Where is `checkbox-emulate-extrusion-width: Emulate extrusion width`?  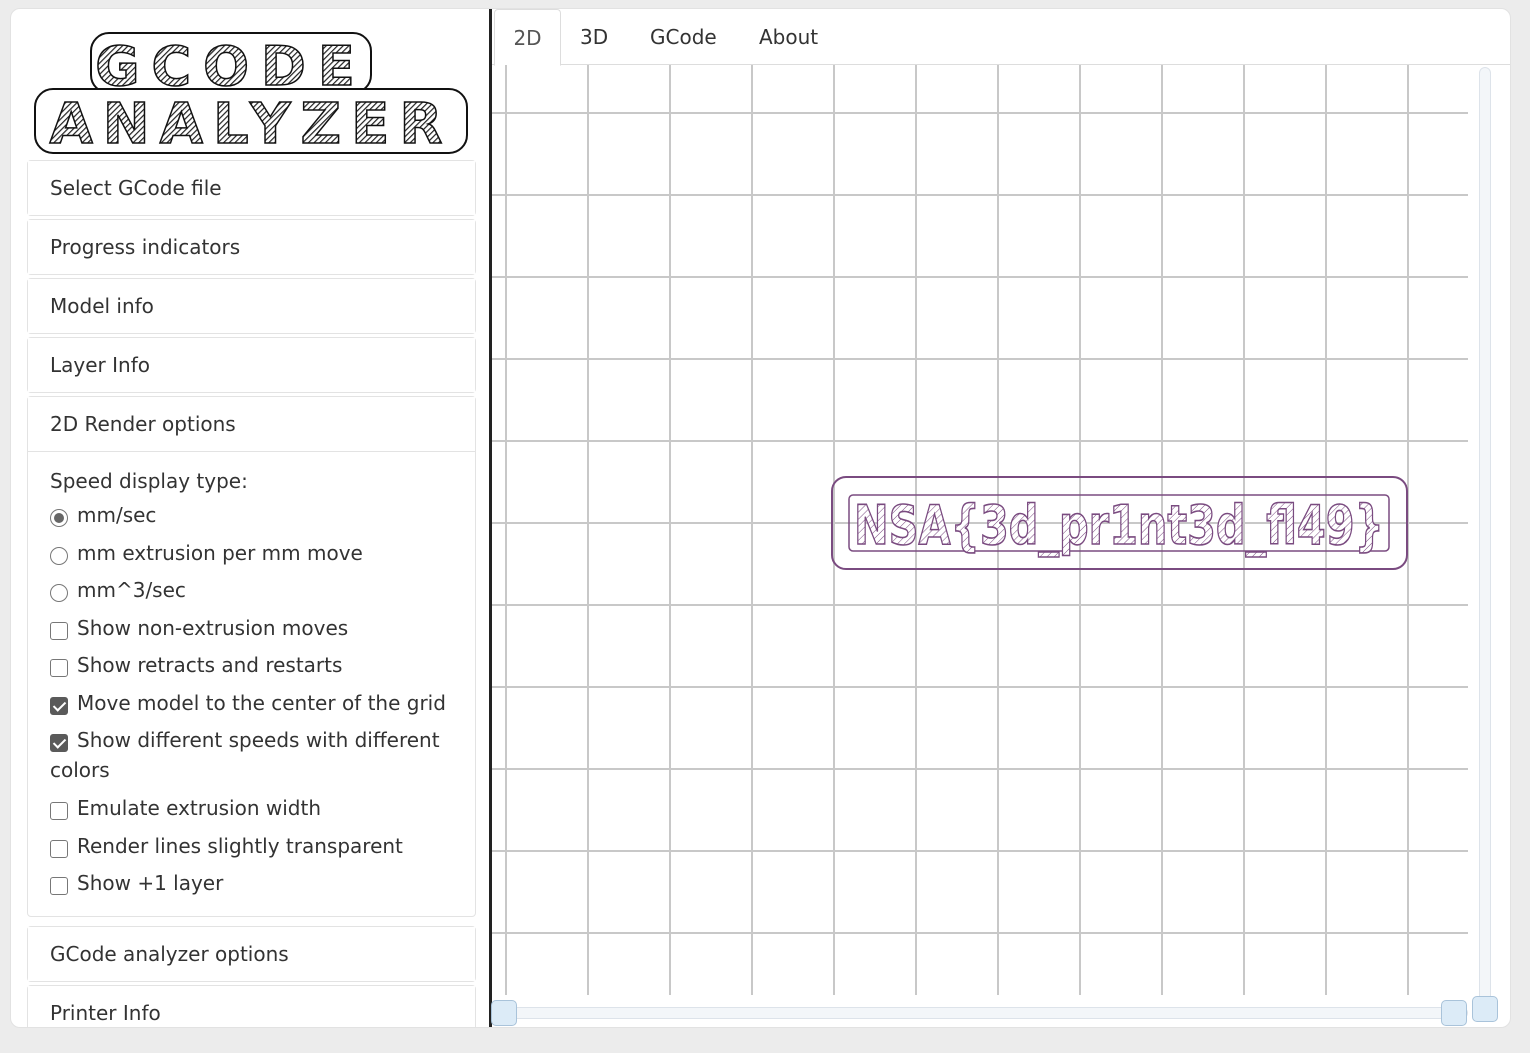
checkbox-emulate-extrusion-width: Emulate extrusion width is located at coordinates (251, 812).